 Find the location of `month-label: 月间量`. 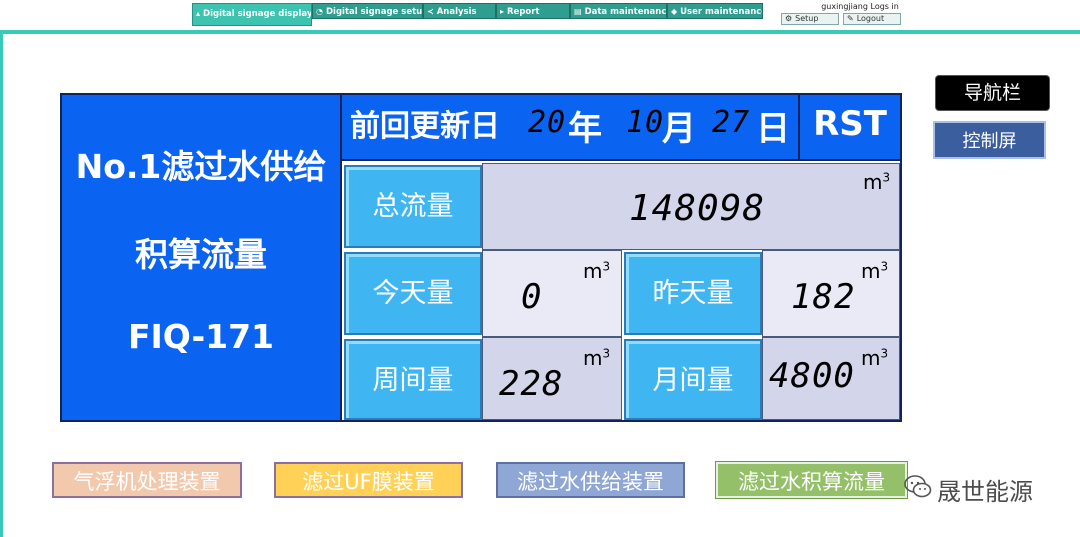

month-label: 月间量 is located at coordinates (693, 379).